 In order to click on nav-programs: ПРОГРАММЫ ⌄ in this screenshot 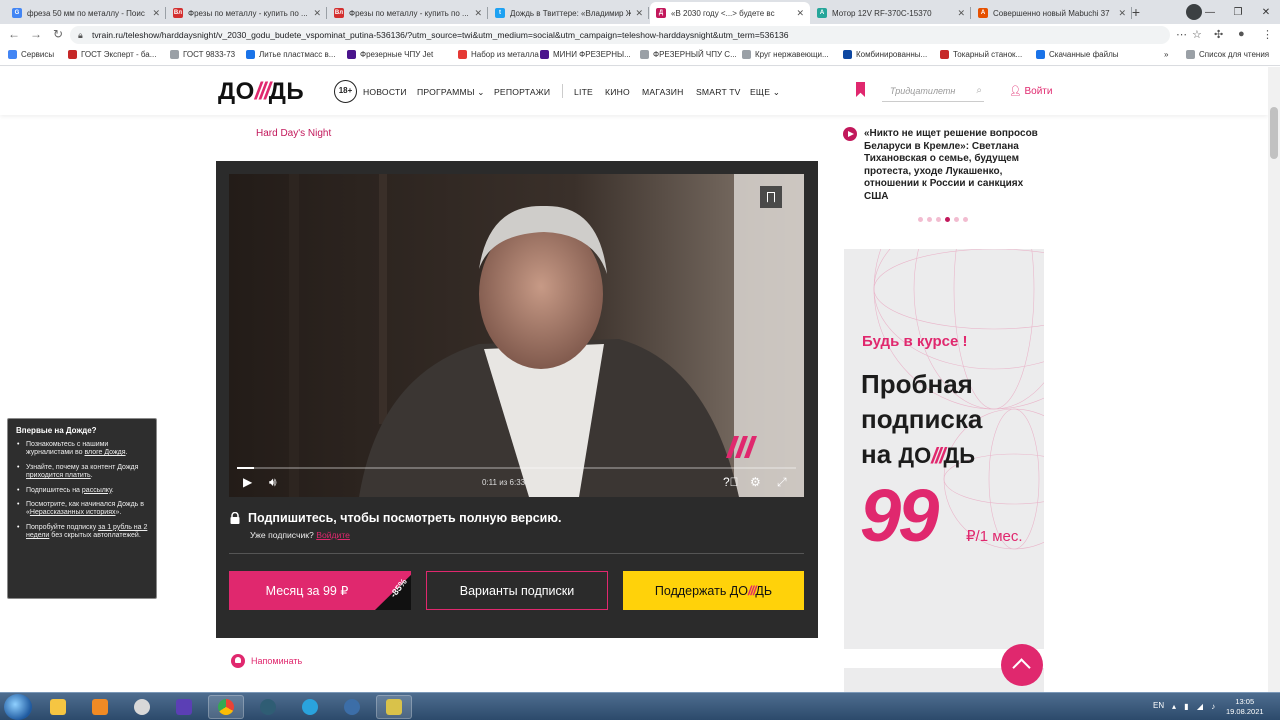, I will do `click(451, 92)`.